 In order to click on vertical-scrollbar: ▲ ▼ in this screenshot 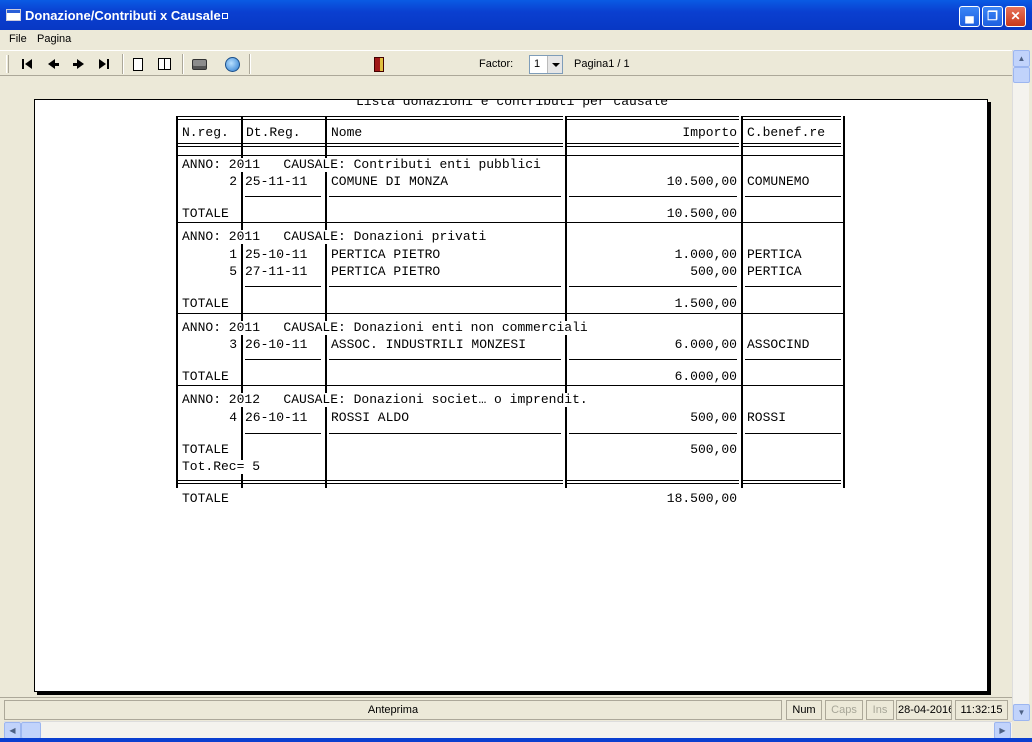, I will do `click(1021, 385)`.